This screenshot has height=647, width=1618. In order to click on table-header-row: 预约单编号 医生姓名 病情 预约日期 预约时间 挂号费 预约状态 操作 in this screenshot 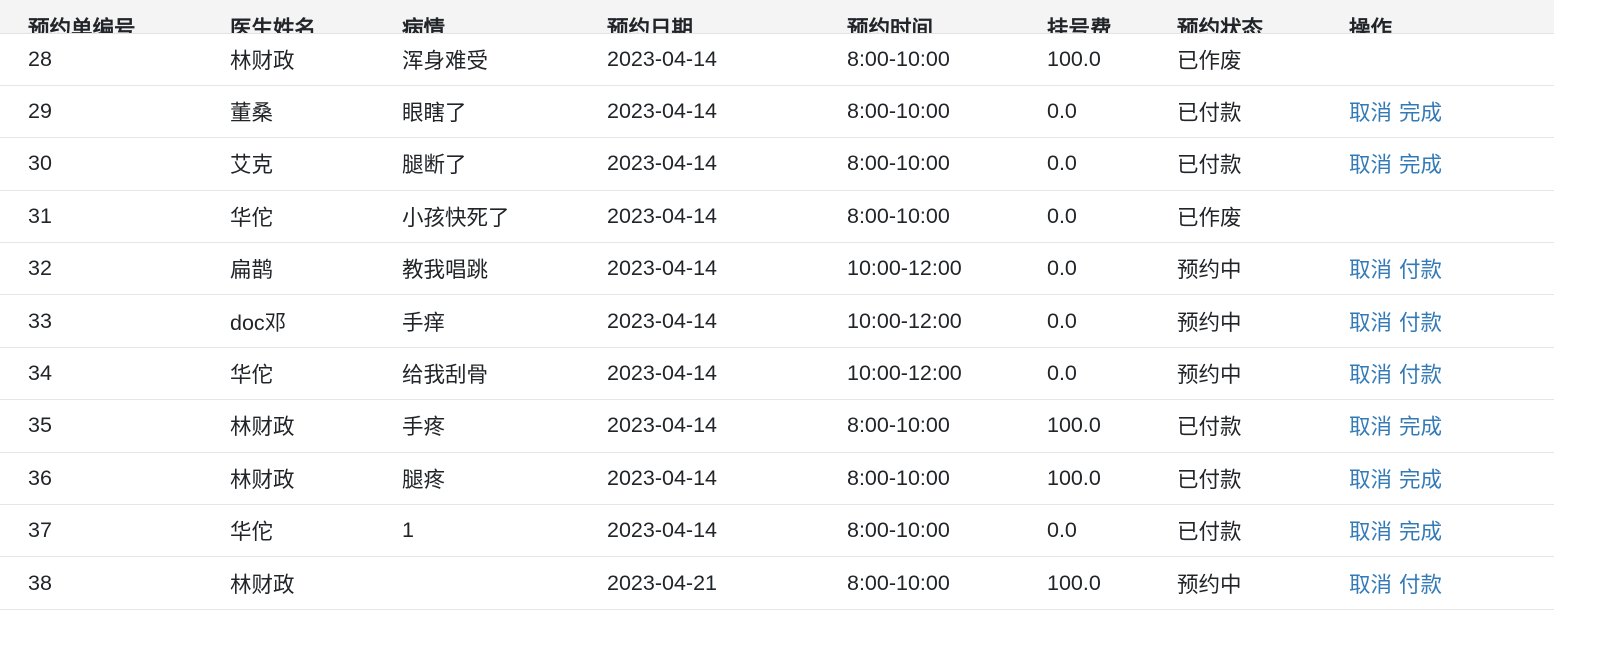, I will do `click(777, 17)`.